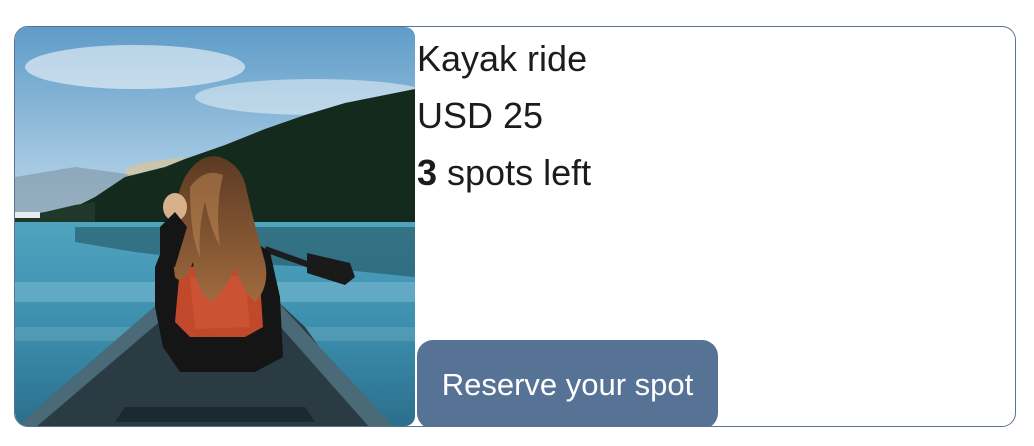 The image size is (1034, 446). Describe the element at coordinates (514, 172) in the screenshot. I see `spots-suffix: spots left` at that location.